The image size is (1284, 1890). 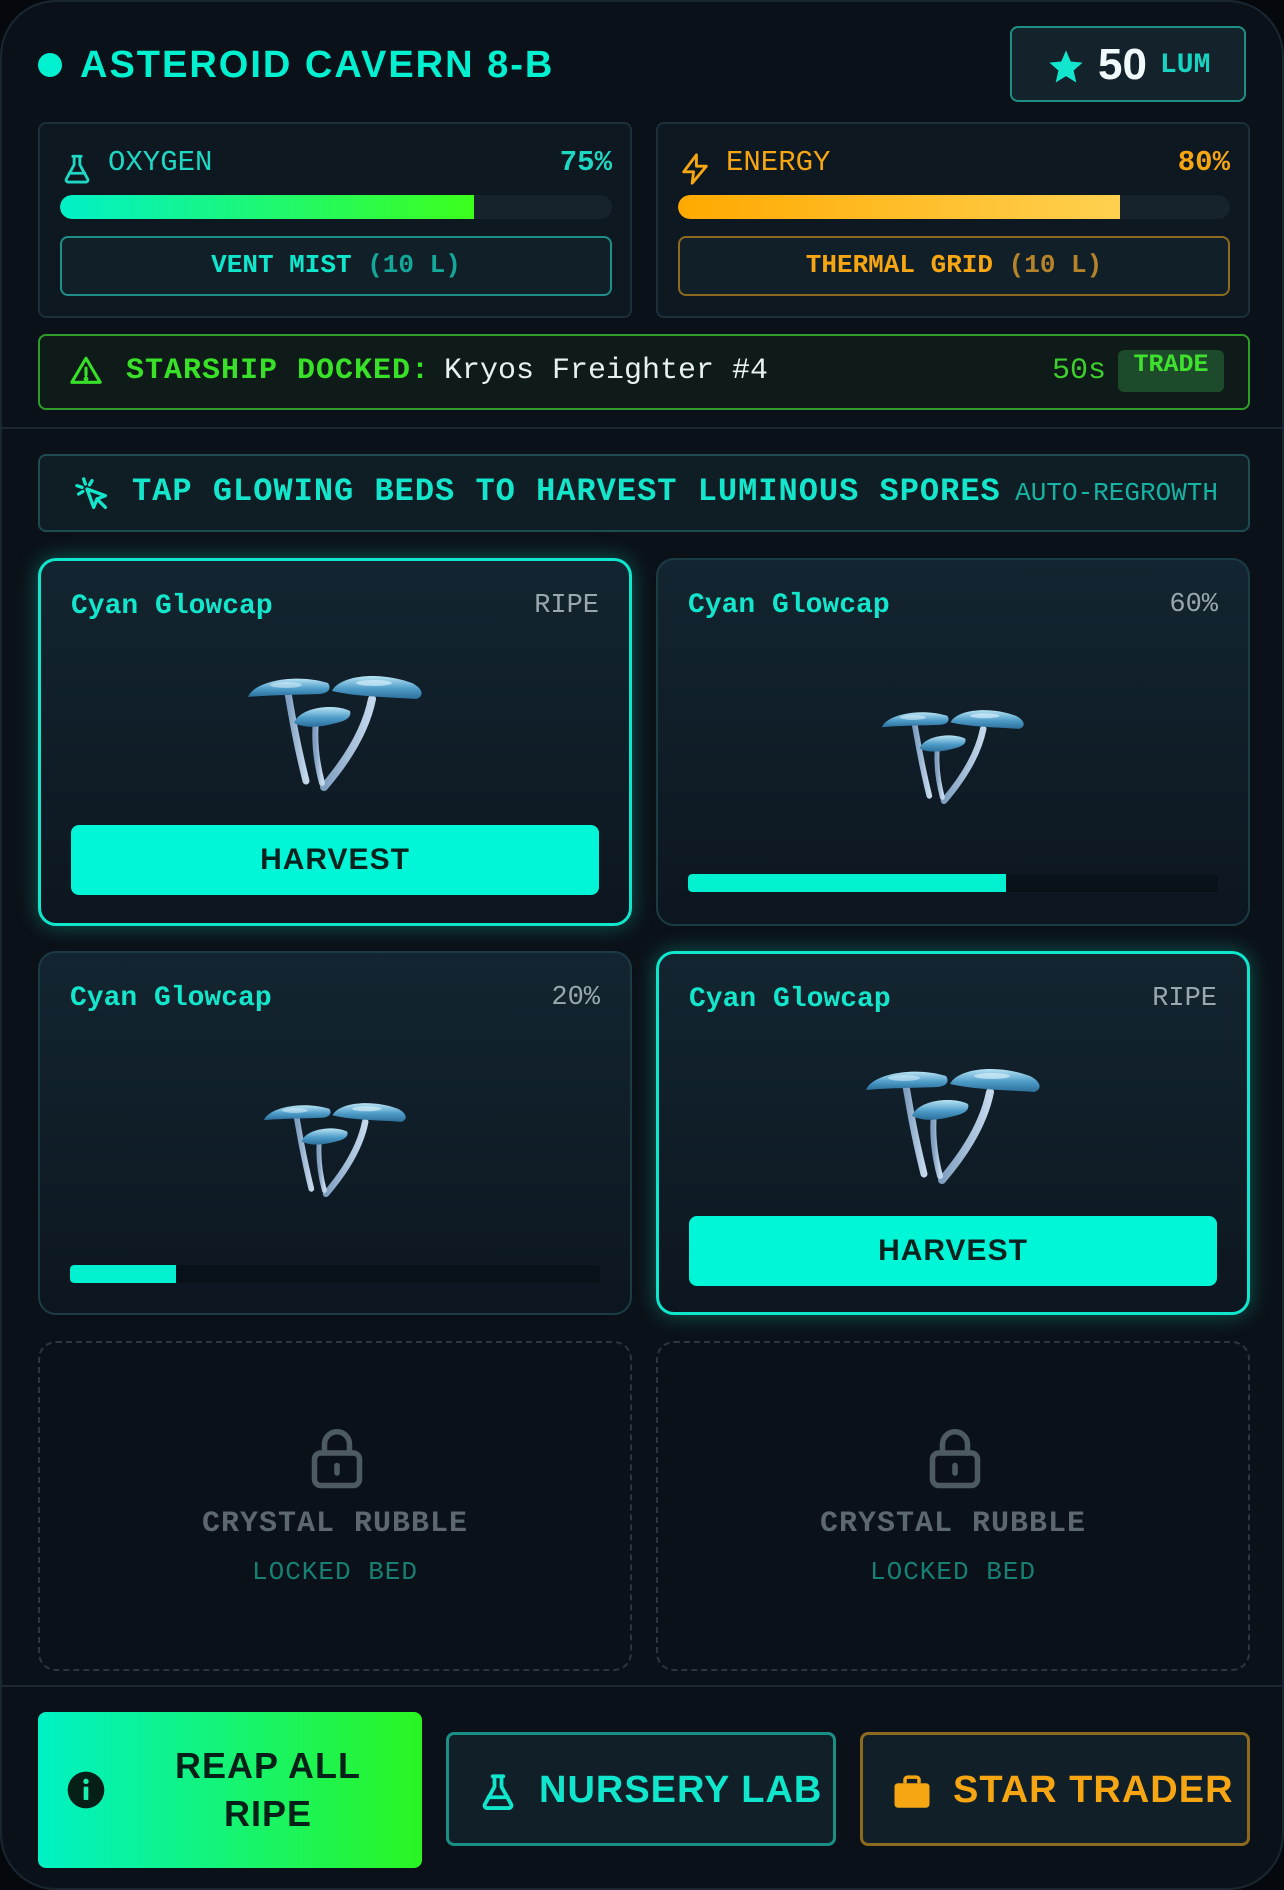 I want to click on grow-bed-3: Cyan Glowcap 20%, so click(x=335, y=1133).